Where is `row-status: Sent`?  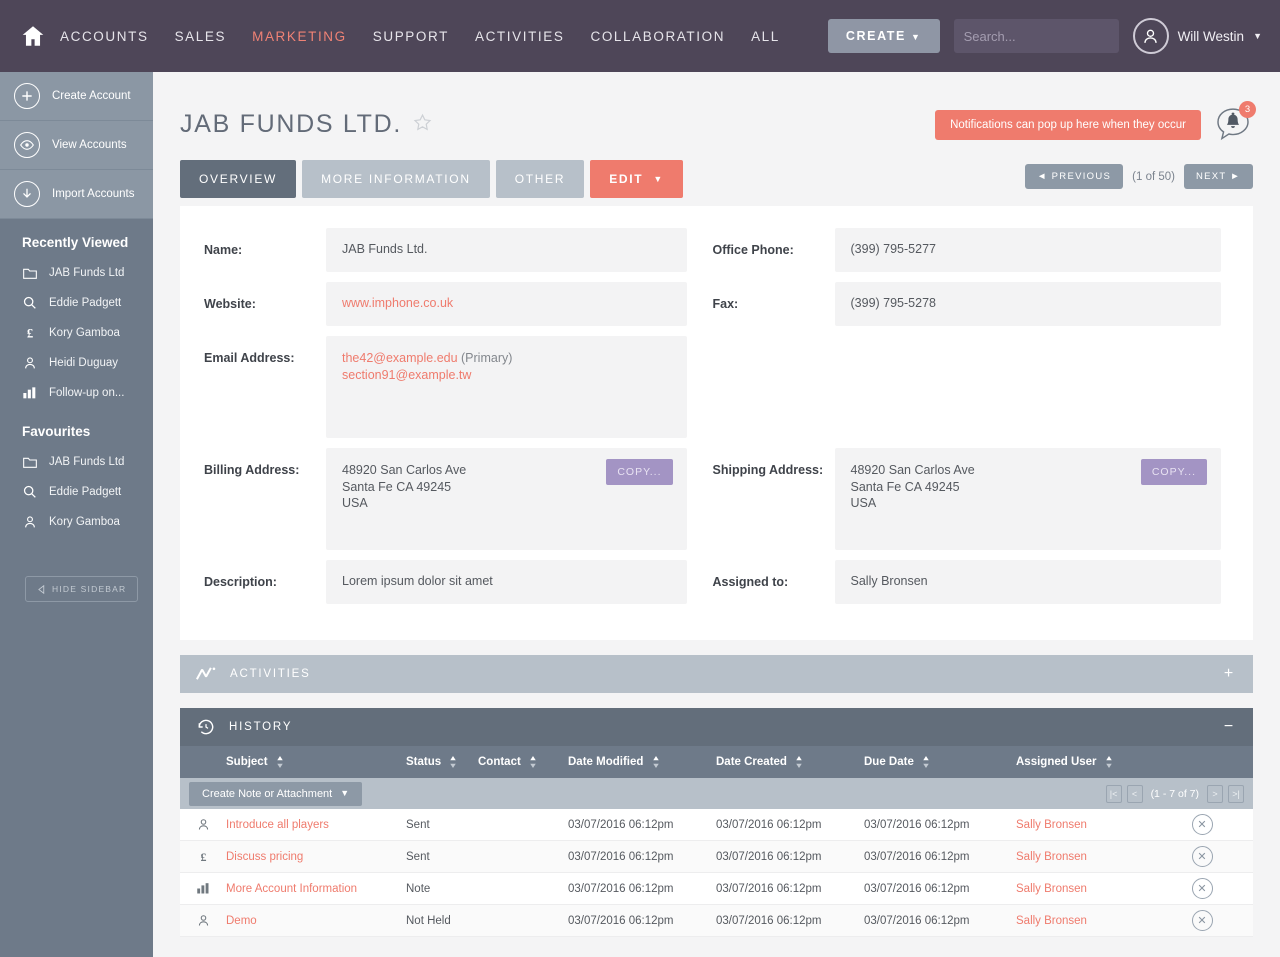
row-status: Sent is located at coordinates (418, 824).